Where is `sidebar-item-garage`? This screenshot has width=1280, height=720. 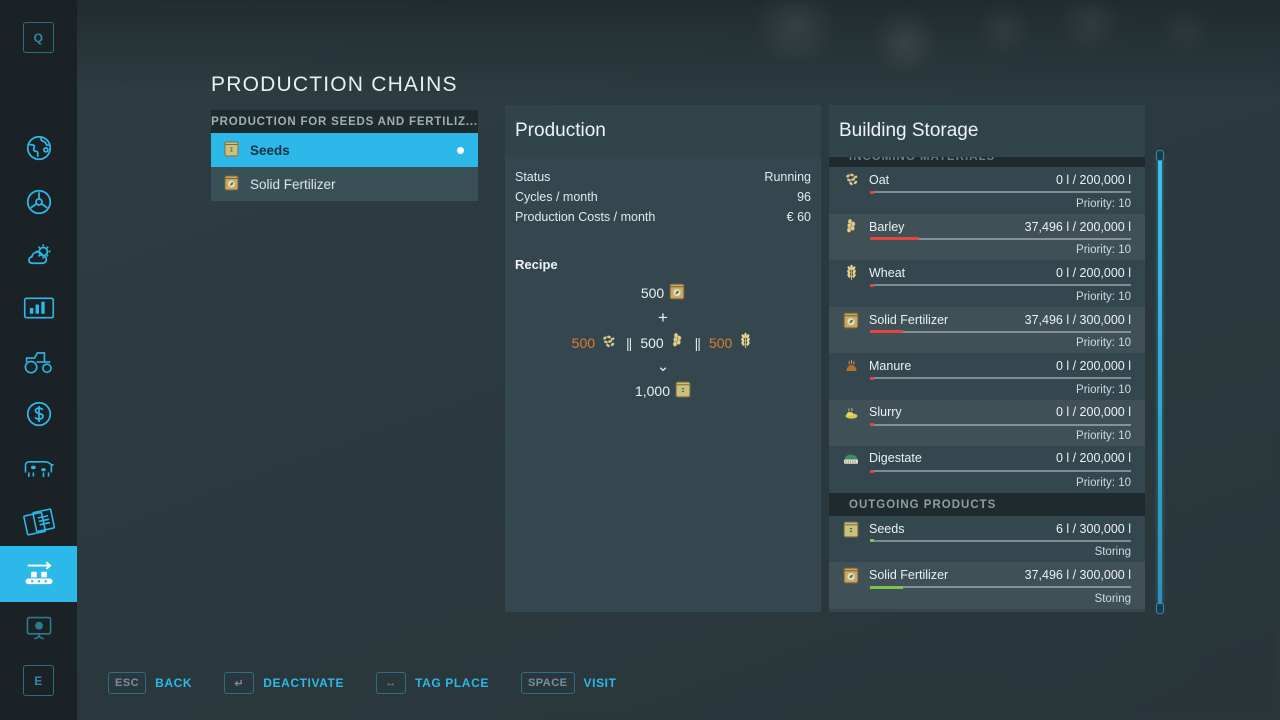
sidebar-item-garage is located at coordinates (38, 362).